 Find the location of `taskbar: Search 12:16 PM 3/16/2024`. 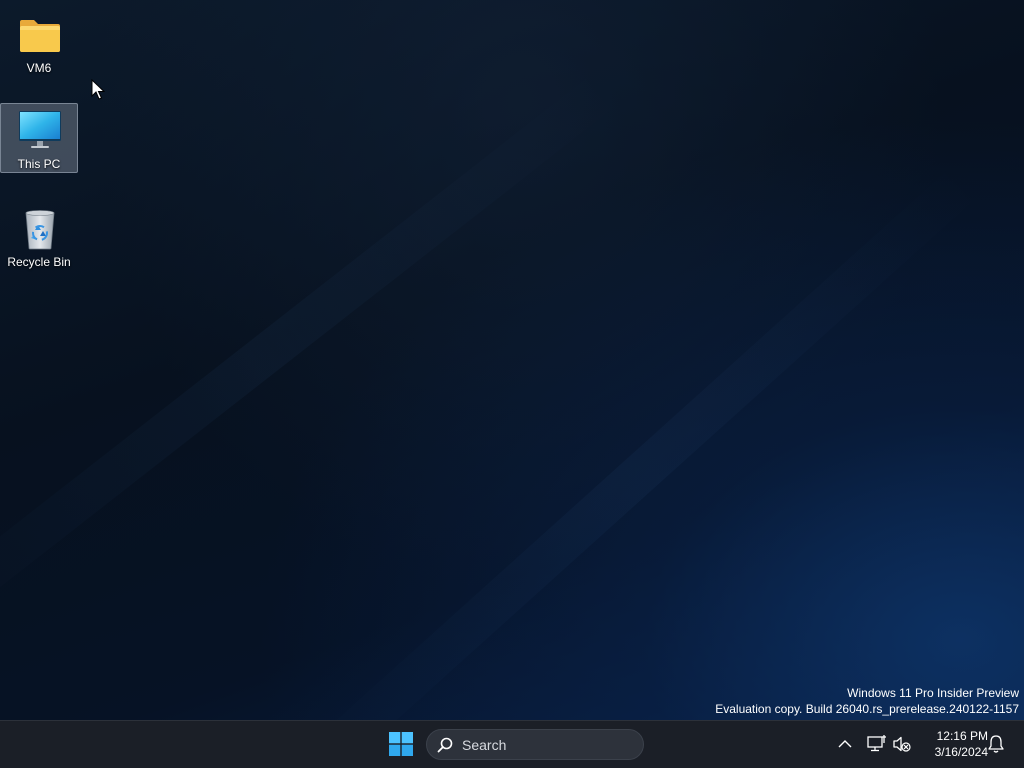

taskbar: Search 12:16 PM 3/16/2024 is located at coordinates (512, 744).